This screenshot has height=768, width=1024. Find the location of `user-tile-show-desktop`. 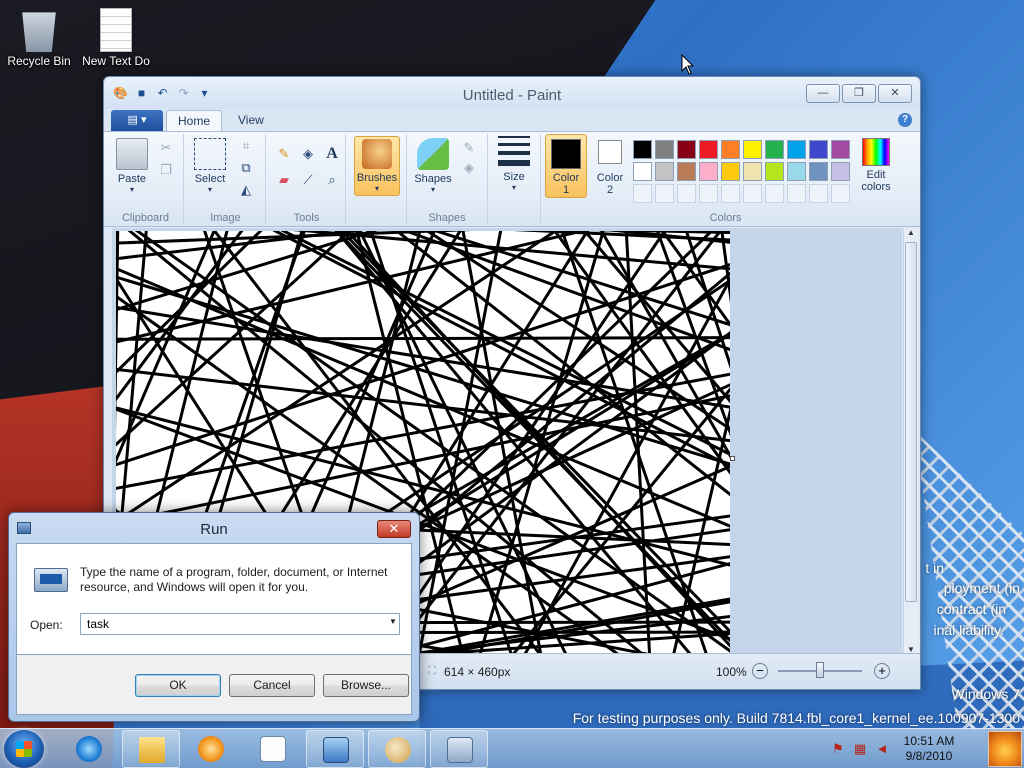

user-tile-show-desktop is located at coordinates (1005, 749).